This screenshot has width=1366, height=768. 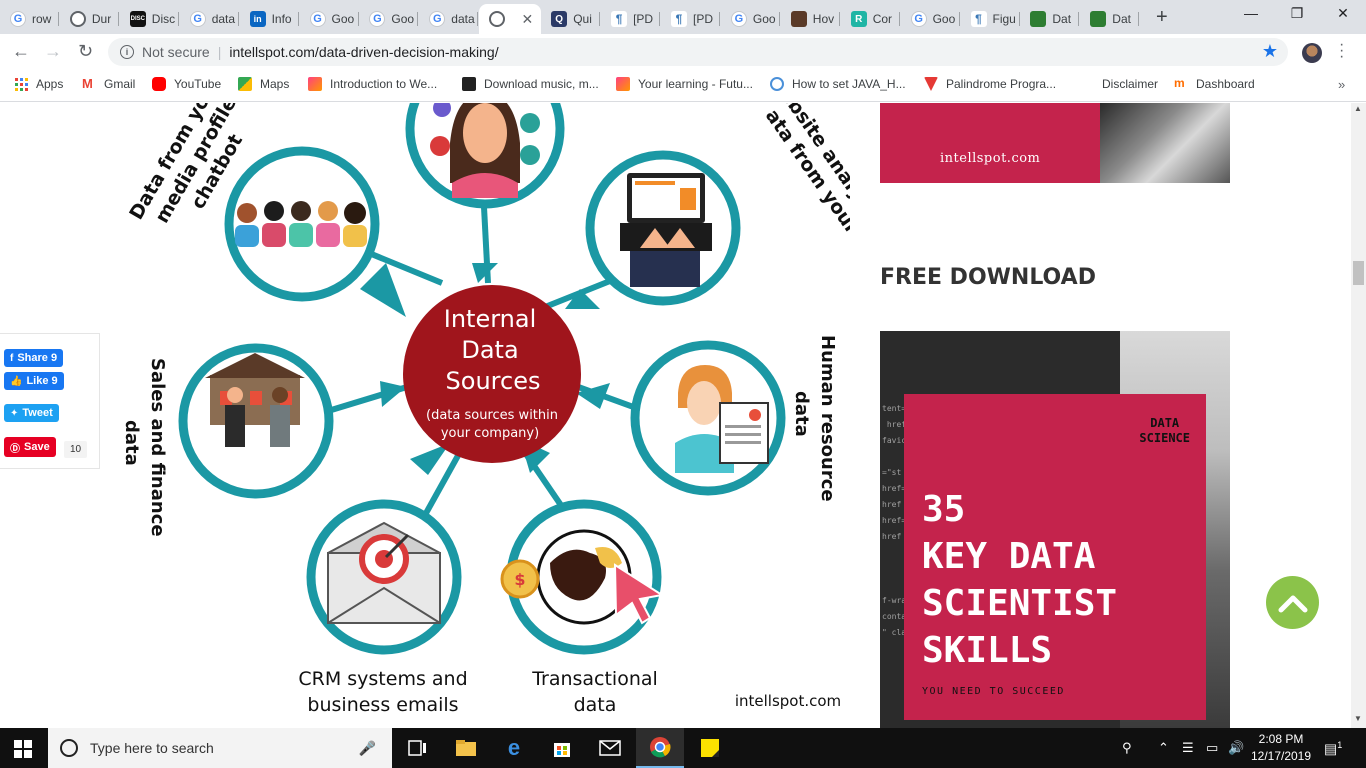 What do you see at coordinates (1312, 53) in the screenshot?
I see `profile-avatar` at bounding box center [1312, 53].